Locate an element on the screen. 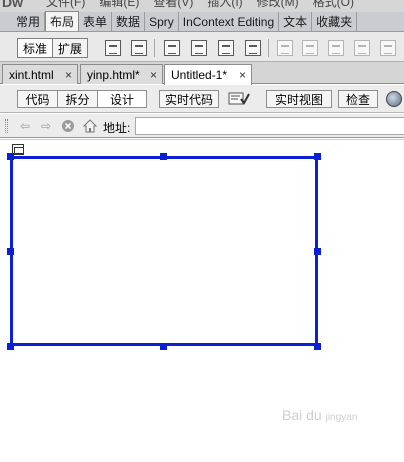  insert-row-below-icon is located at coordinates (336, 48).